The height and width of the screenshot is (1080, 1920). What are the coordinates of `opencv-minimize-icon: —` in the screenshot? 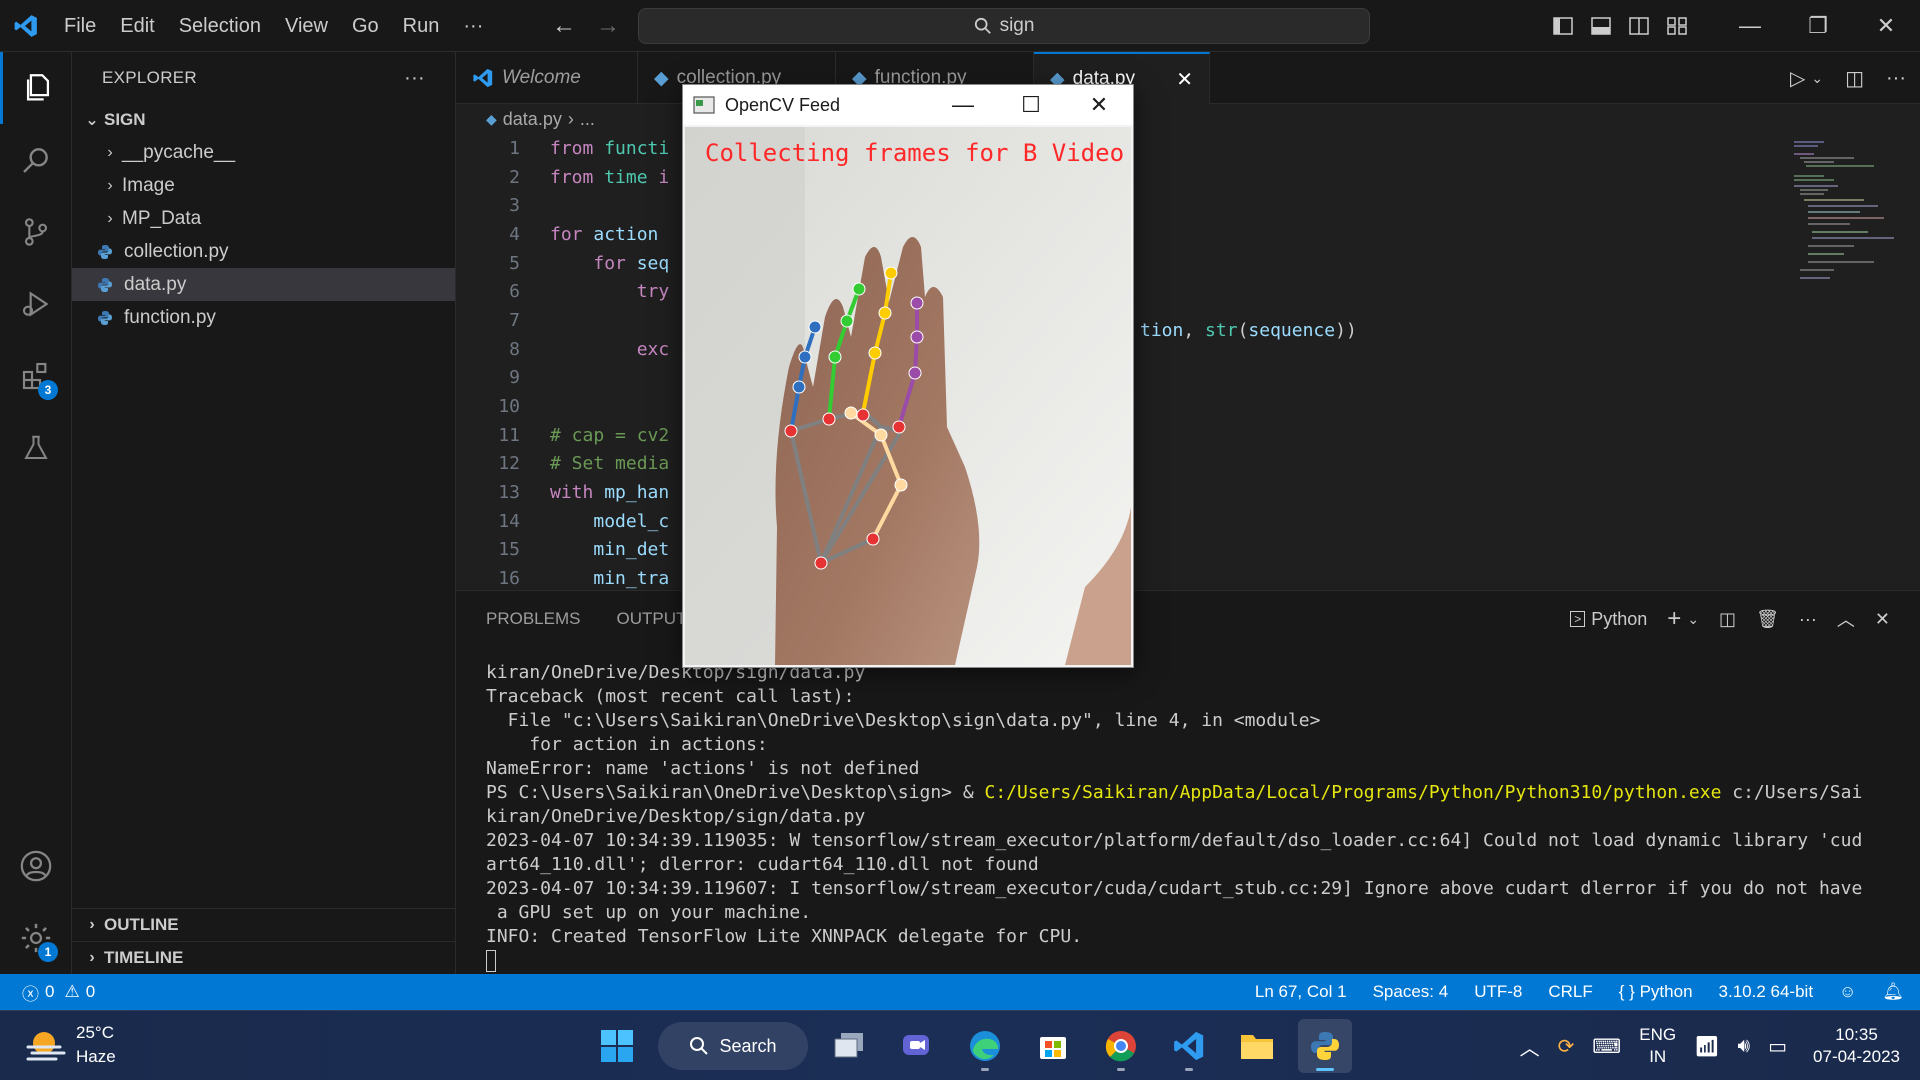 It's located at (963, 105).